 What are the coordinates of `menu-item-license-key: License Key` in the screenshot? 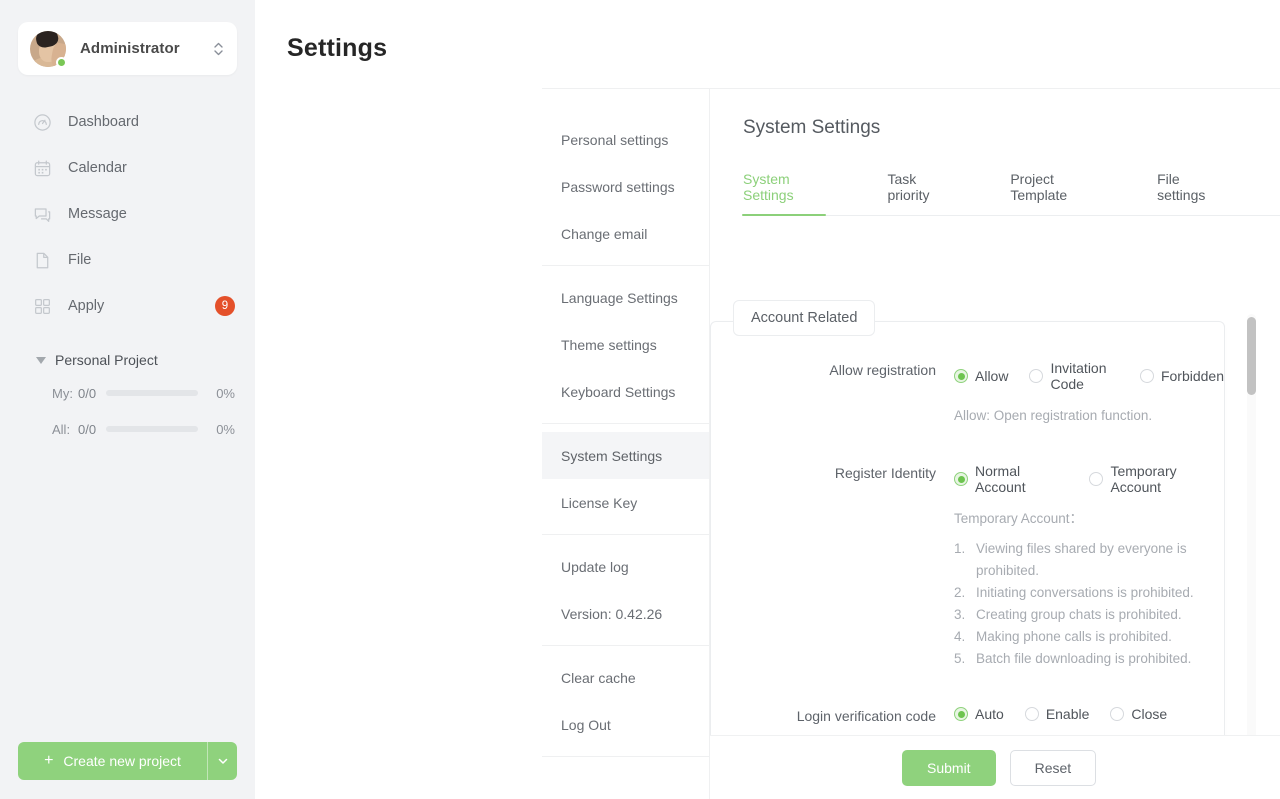 It's located at (625, 502).